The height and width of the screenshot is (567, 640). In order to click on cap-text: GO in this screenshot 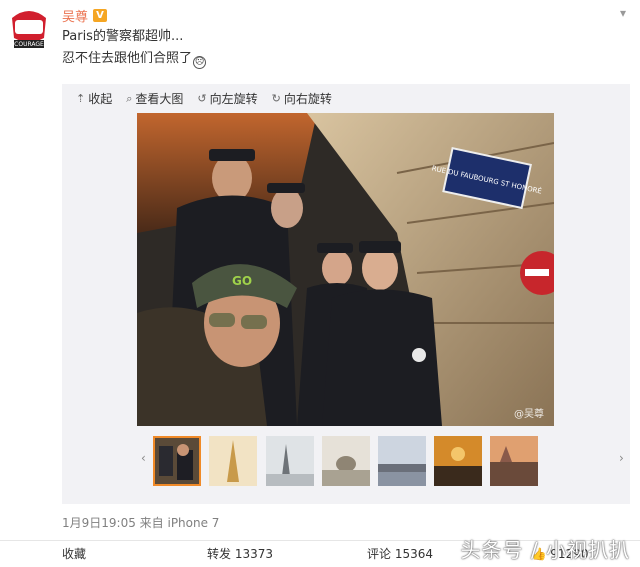, I will do `click(242, 281)`.